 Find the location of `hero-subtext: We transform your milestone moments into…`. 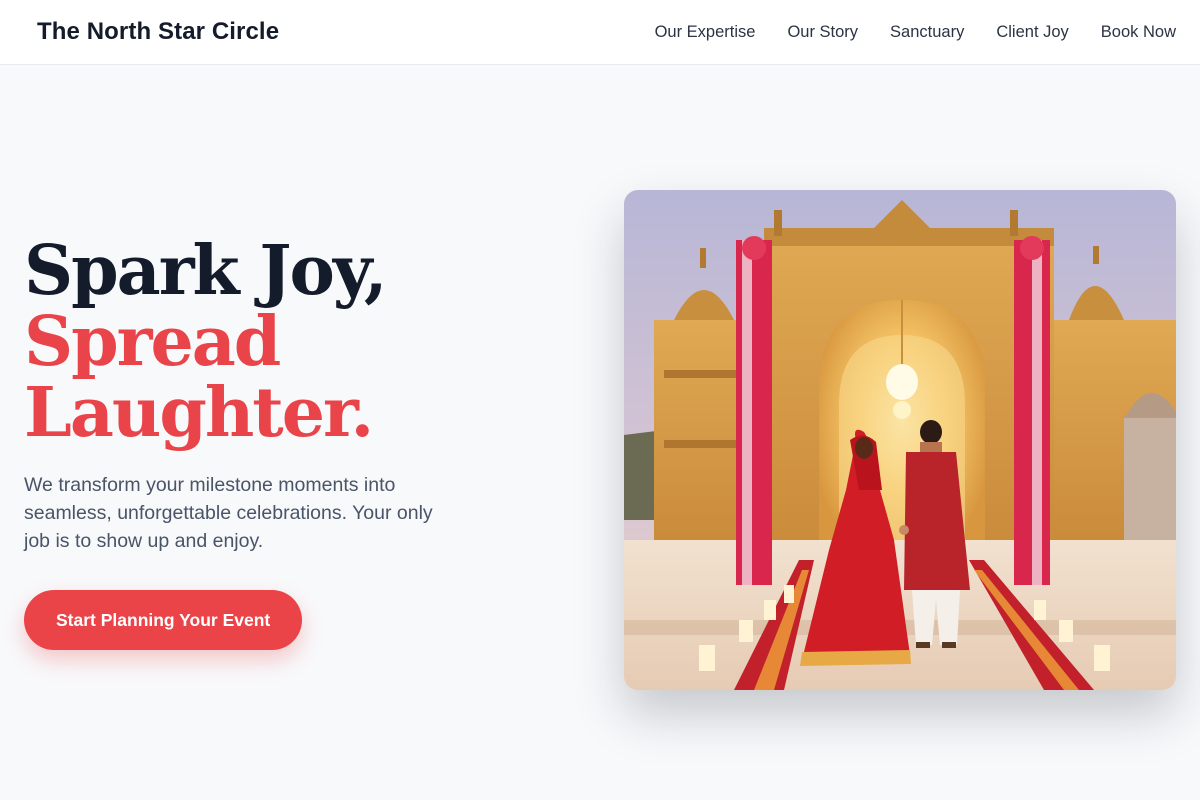

hero-subtext: We transform your milestone moments into… is located at coordinates (228, 513).